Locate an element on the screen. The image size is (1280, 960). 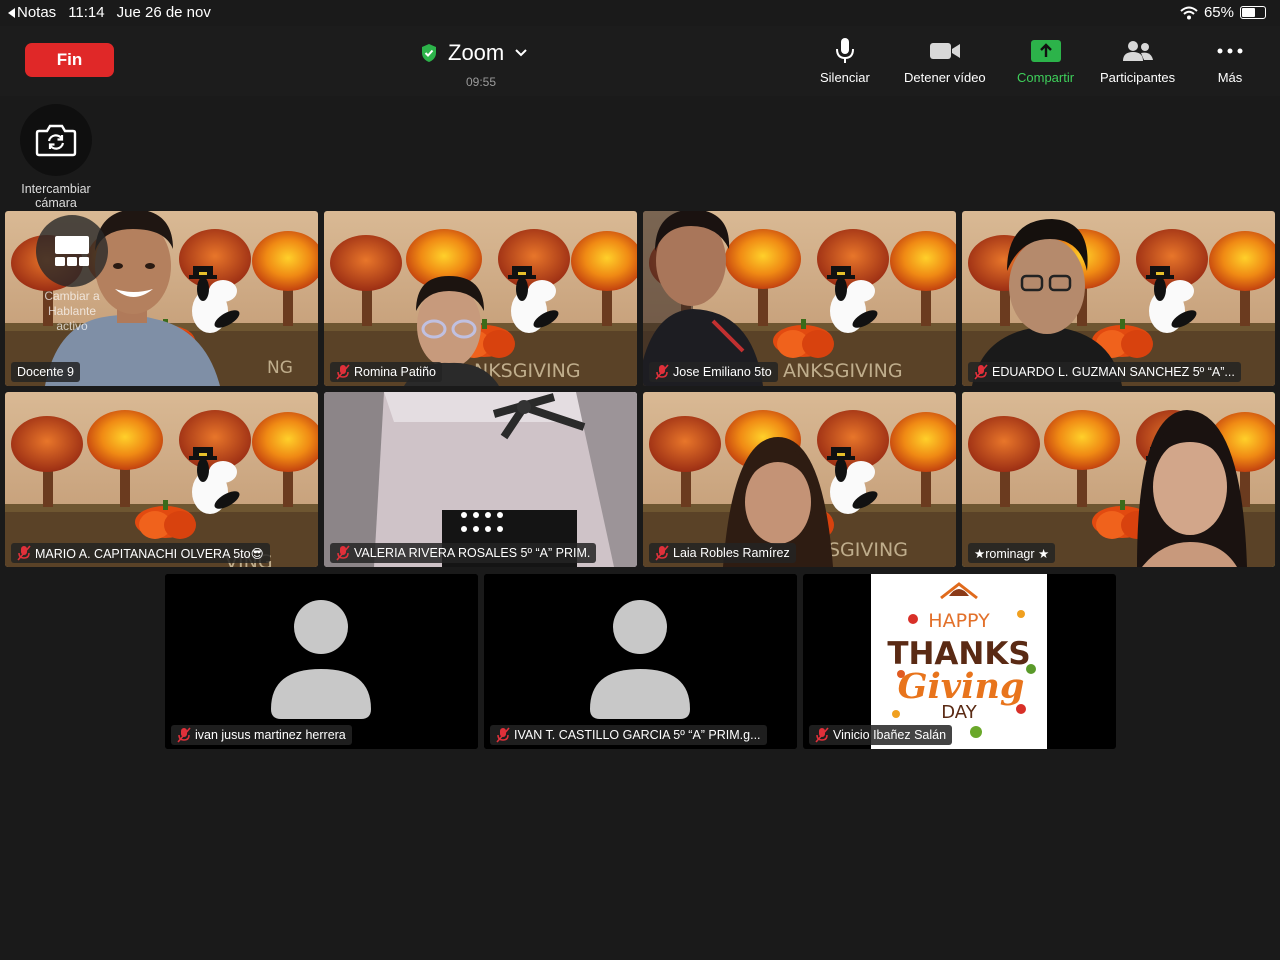
share-label: Compartir is located at coordinates (1046, 77).